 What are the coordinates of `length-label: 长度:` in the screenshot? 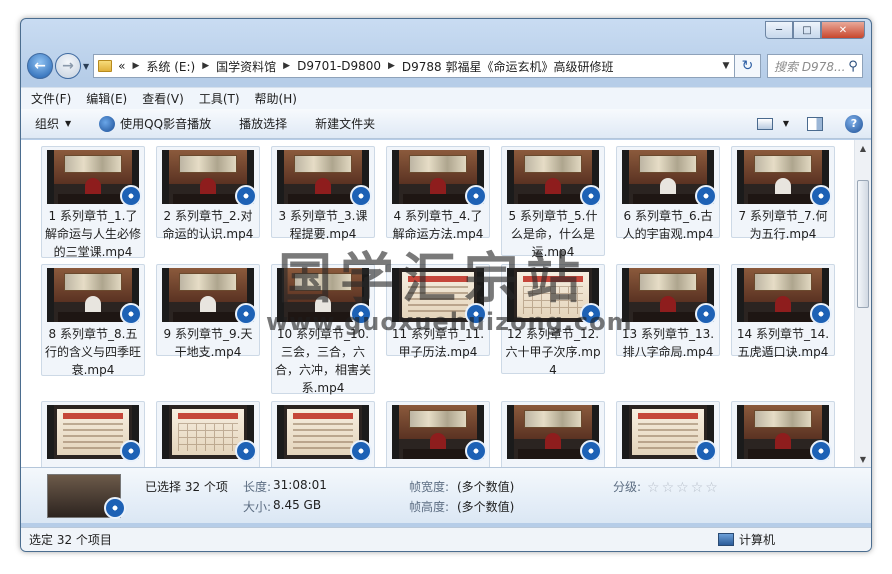 It's located at (257, 487).